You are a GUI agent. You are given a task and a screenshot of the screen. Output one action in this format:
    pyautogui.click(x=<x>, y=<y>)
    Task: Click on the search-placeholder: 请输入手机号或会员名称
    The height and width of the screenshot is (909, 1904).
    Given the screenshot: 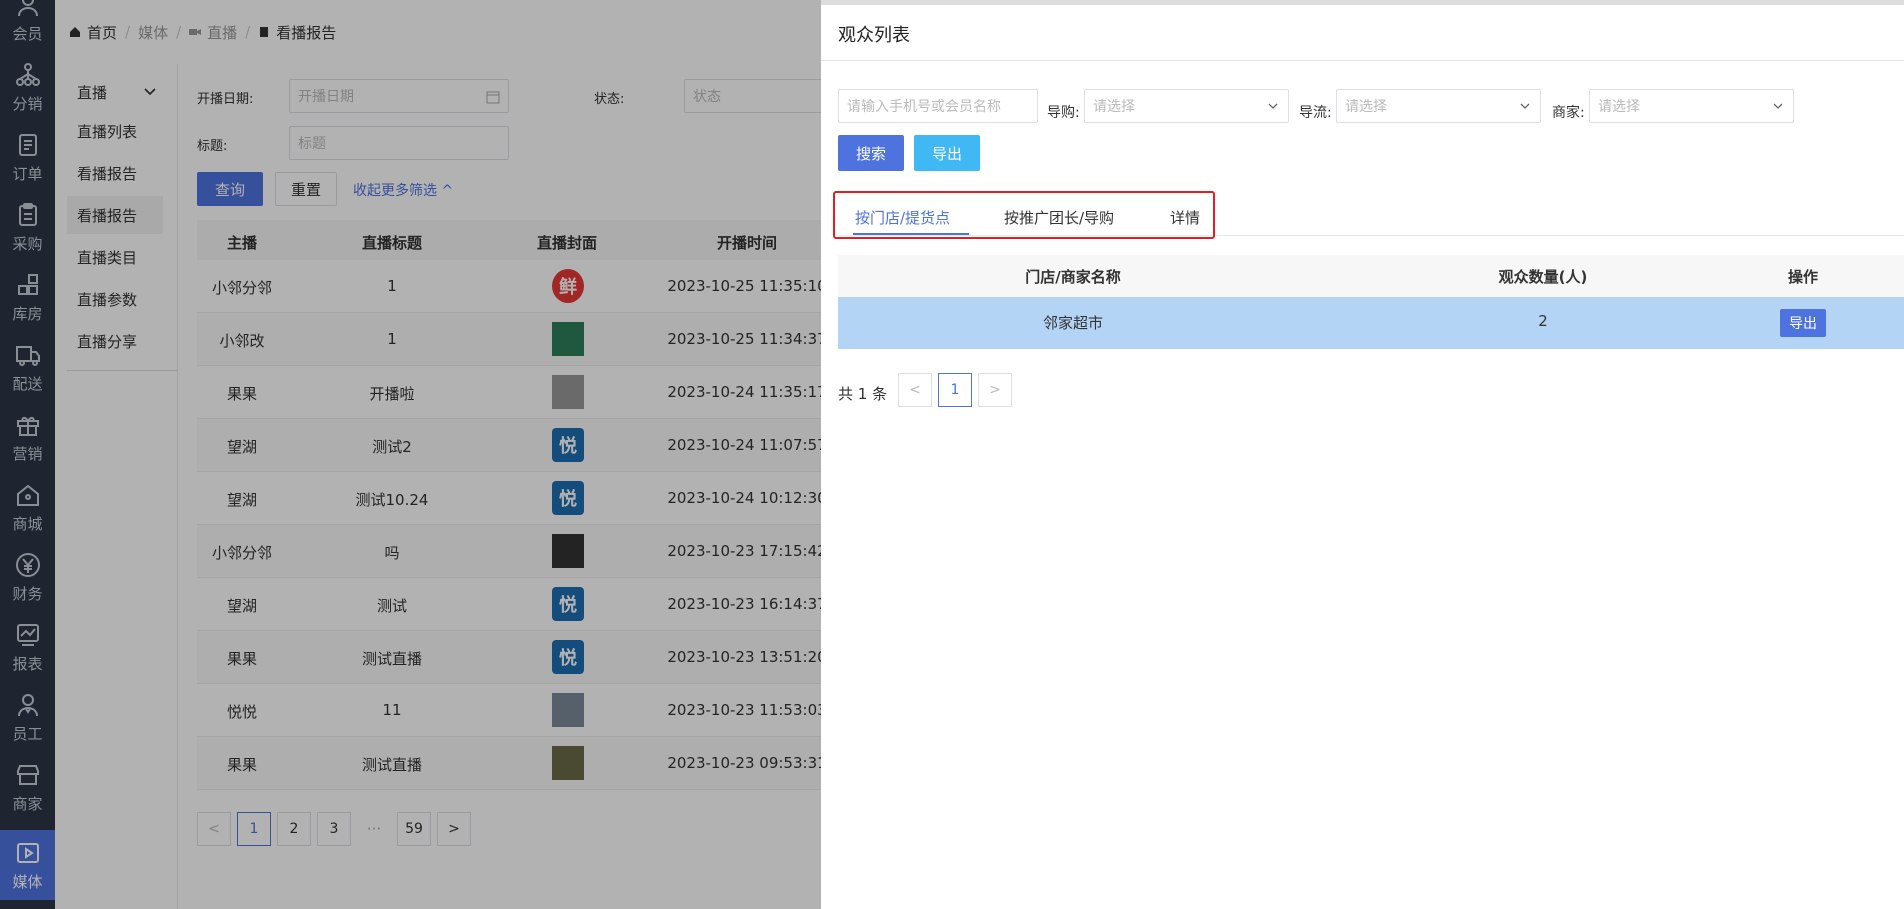 What is the action you would take?
    pyautogui.click(x=924, y=107)
    